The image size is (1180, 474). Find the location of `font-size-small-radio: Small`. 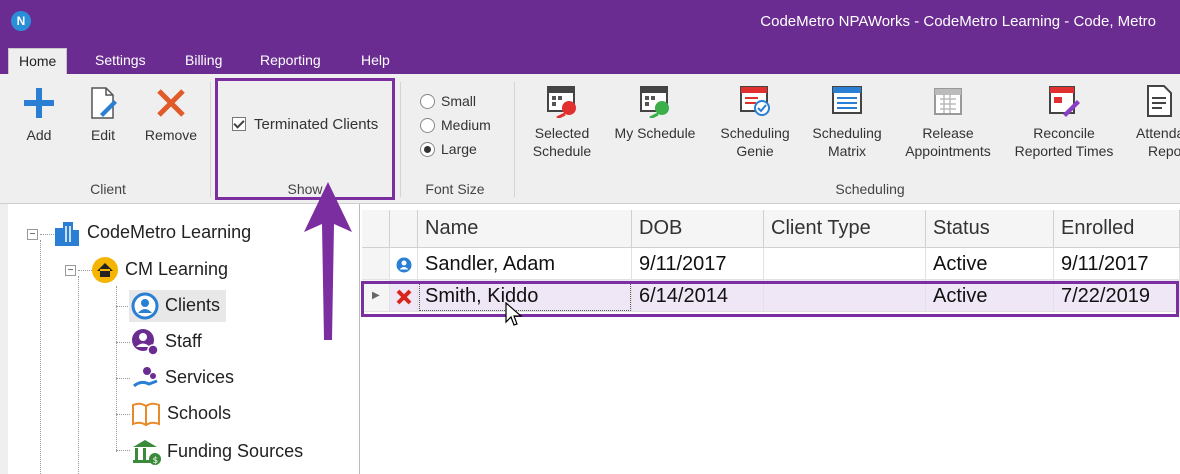

font-size-small-radio: Small is located at coordinates (448, 101).